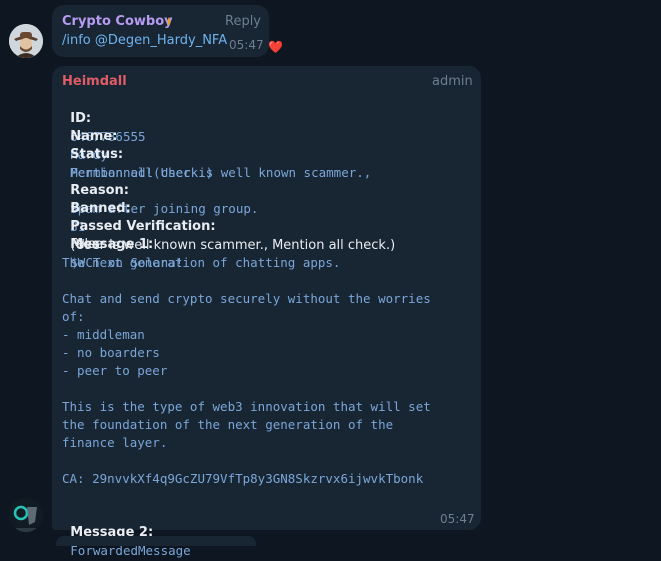  I want to click on body-line: - middleman, so click(103, 335).